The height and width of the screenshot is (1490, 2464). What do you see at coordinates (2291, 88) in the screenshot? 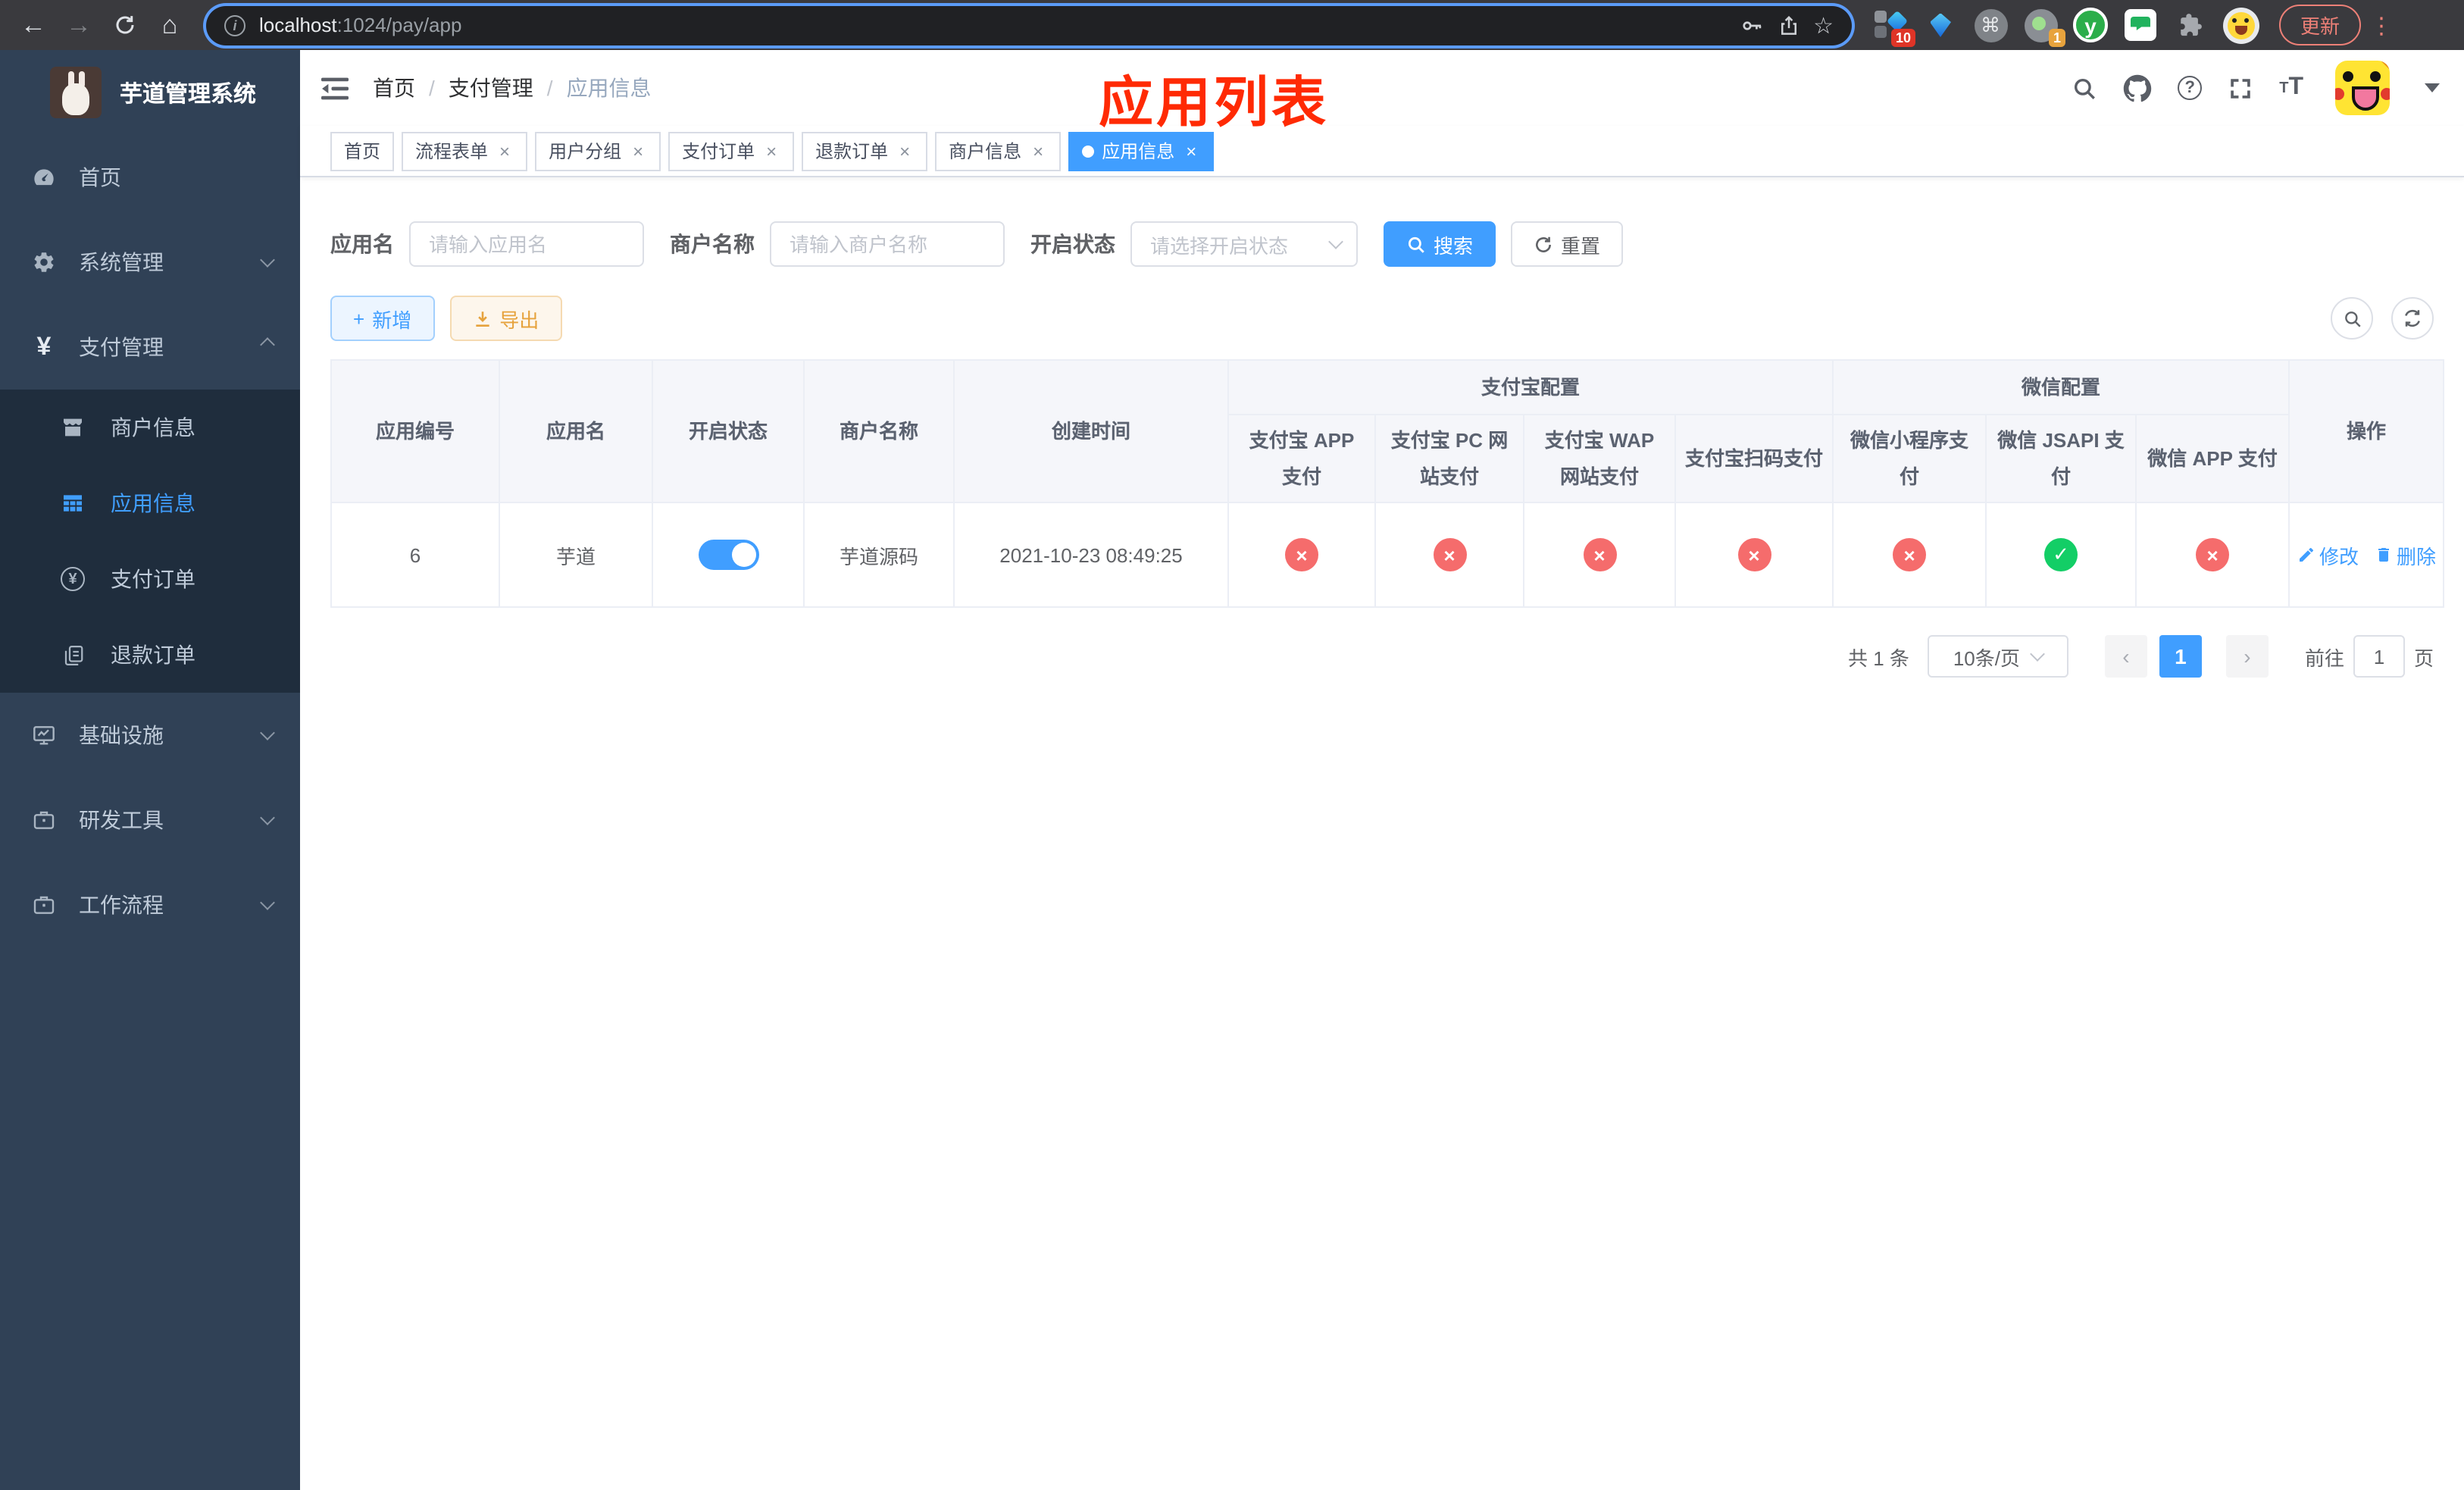
I see `font-size-icon: TT` at bounding box center [2291, 88].